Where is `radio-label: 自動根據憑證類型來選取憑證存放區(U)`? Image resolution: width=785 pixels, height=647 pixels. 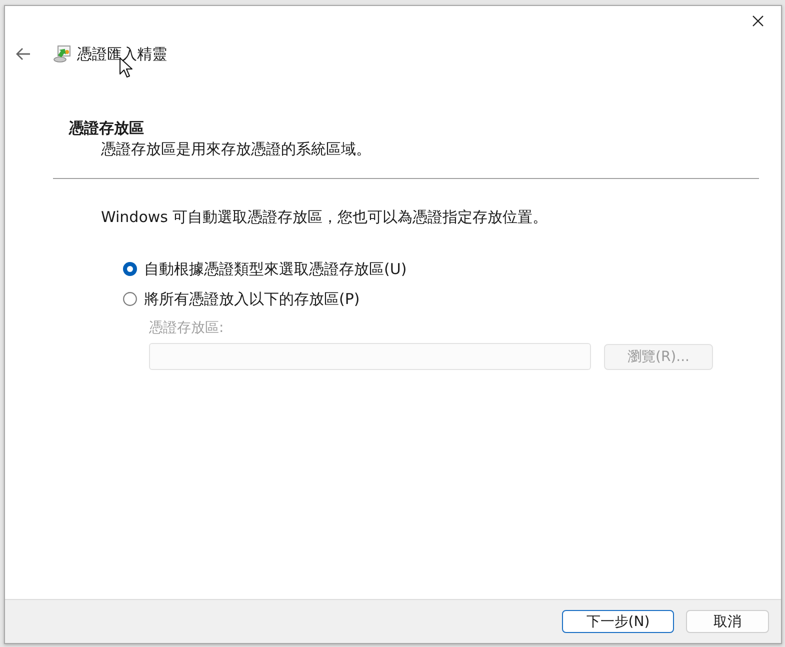
radio-label: 自動根據憑證類型來選取憑證存放區(U) is located at coordinates (275, 269).